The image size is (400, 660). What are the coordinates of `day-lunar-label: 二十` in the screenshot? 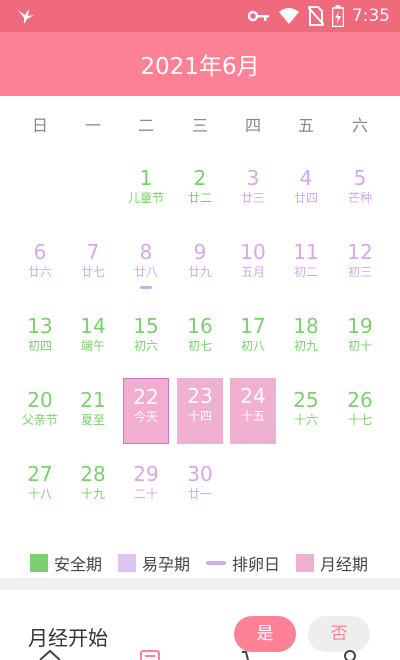 It's located at (145, 494).